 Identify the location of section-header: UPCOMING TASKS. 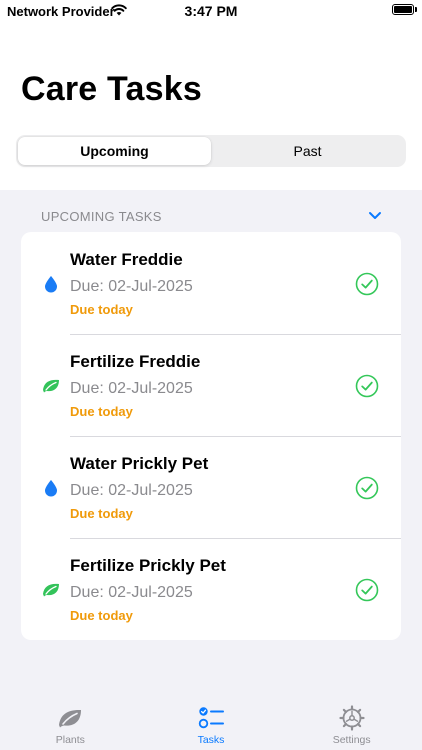
(101, 216).